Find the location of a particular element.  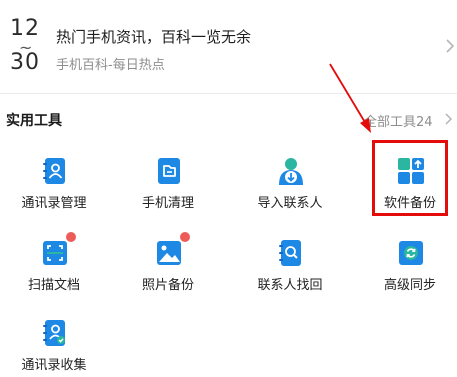

all-tools-link: 全部工具24 is located at coordinates (398, 120).